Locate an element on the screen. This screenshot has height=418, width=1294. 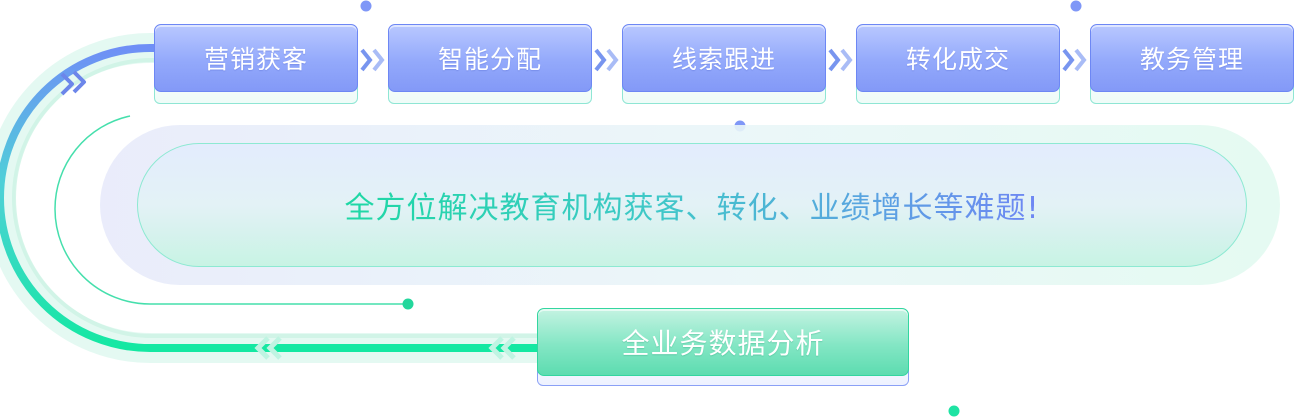
step-followup: 线索跟进 is located at coordinates (724, 66).